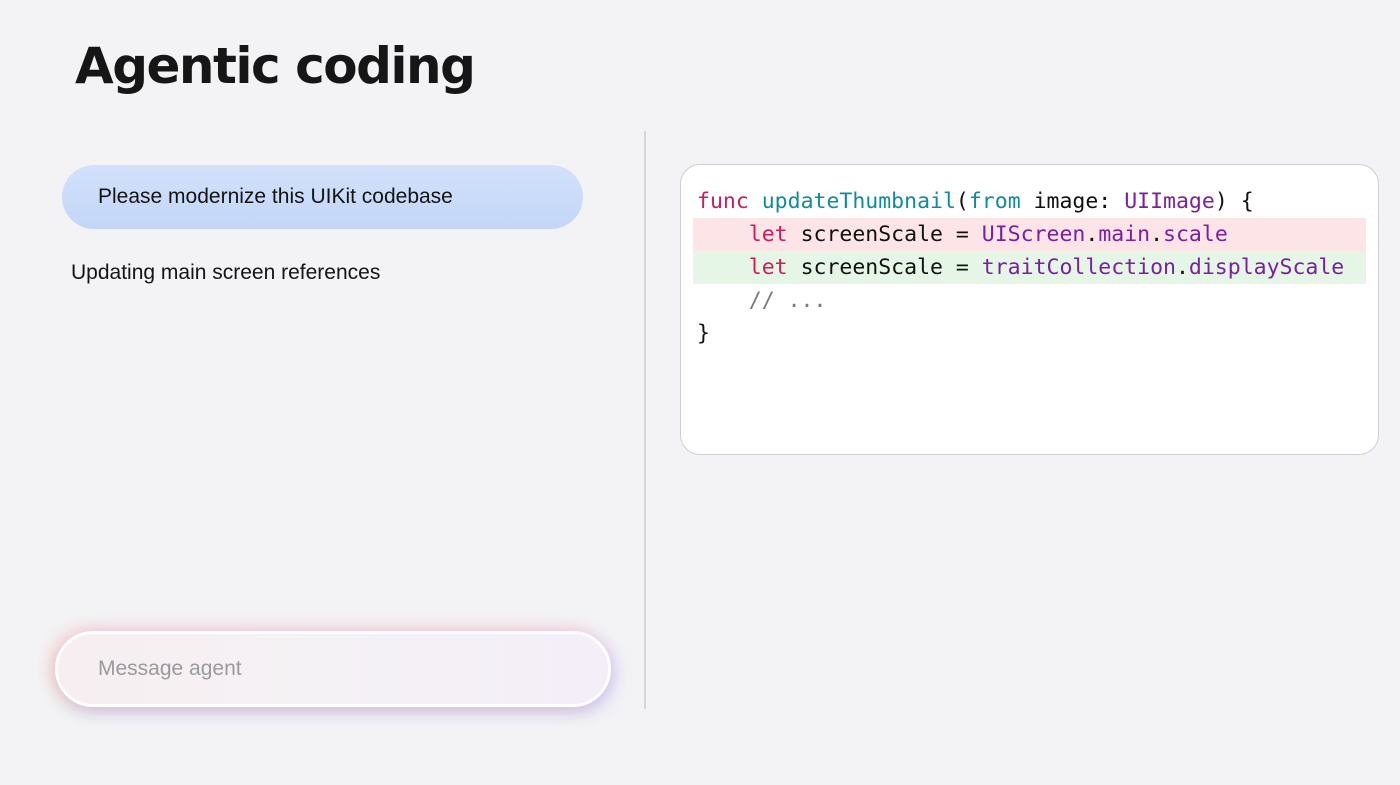 This screenshot has width=1400, height=785. What do you see at coordinates (1033, 234) in the screenshot?
I see `code-token: UIScreen` at bounding box center [1033, 234].